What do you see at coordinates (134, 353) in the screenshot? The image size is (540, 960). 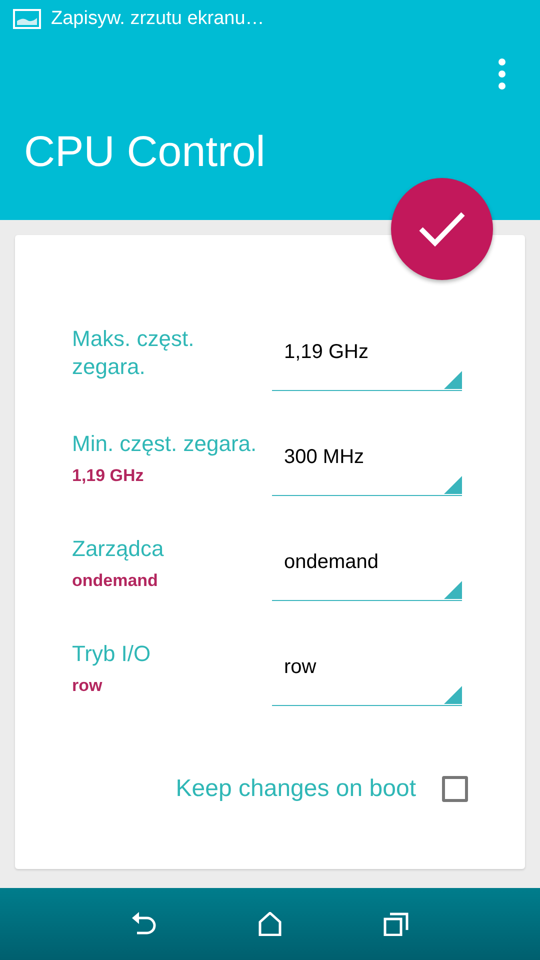 I see `setting-label: Maks. częst. zegara.` at bounding box center [134, 353].